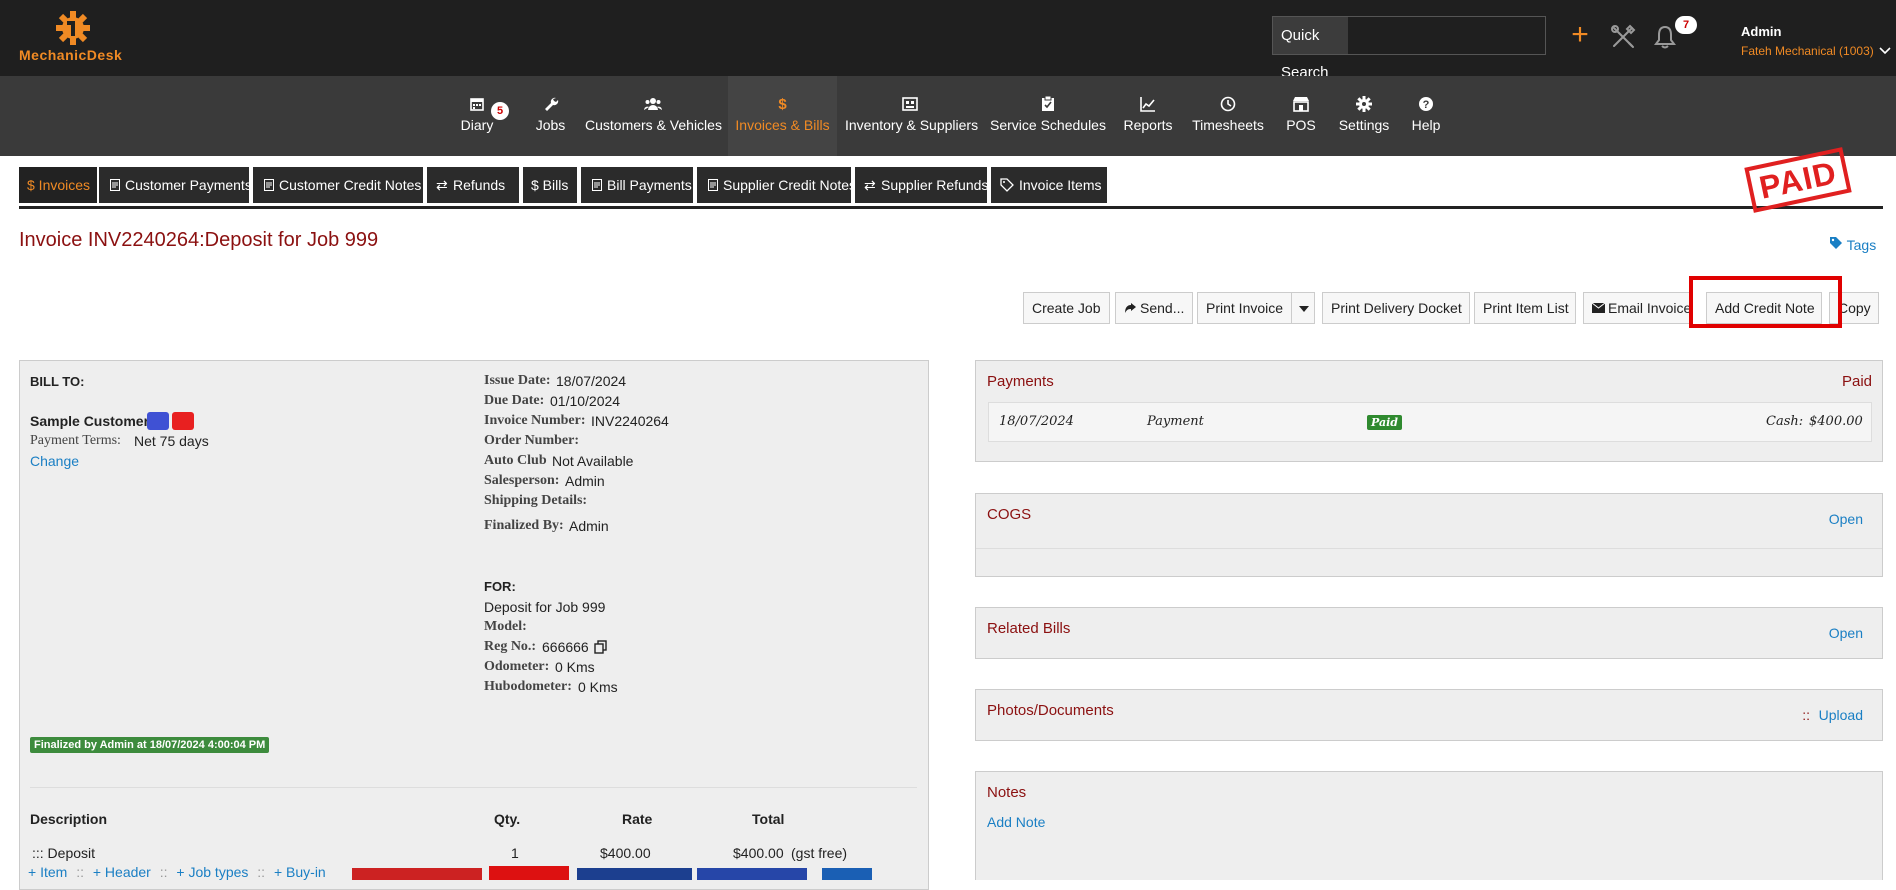 Image resolution: width=1896 pixels, height=890 pixels. Describe the element at coordinates (500, 111) in the screenshot. I see `diary-badge: 5` at that location.